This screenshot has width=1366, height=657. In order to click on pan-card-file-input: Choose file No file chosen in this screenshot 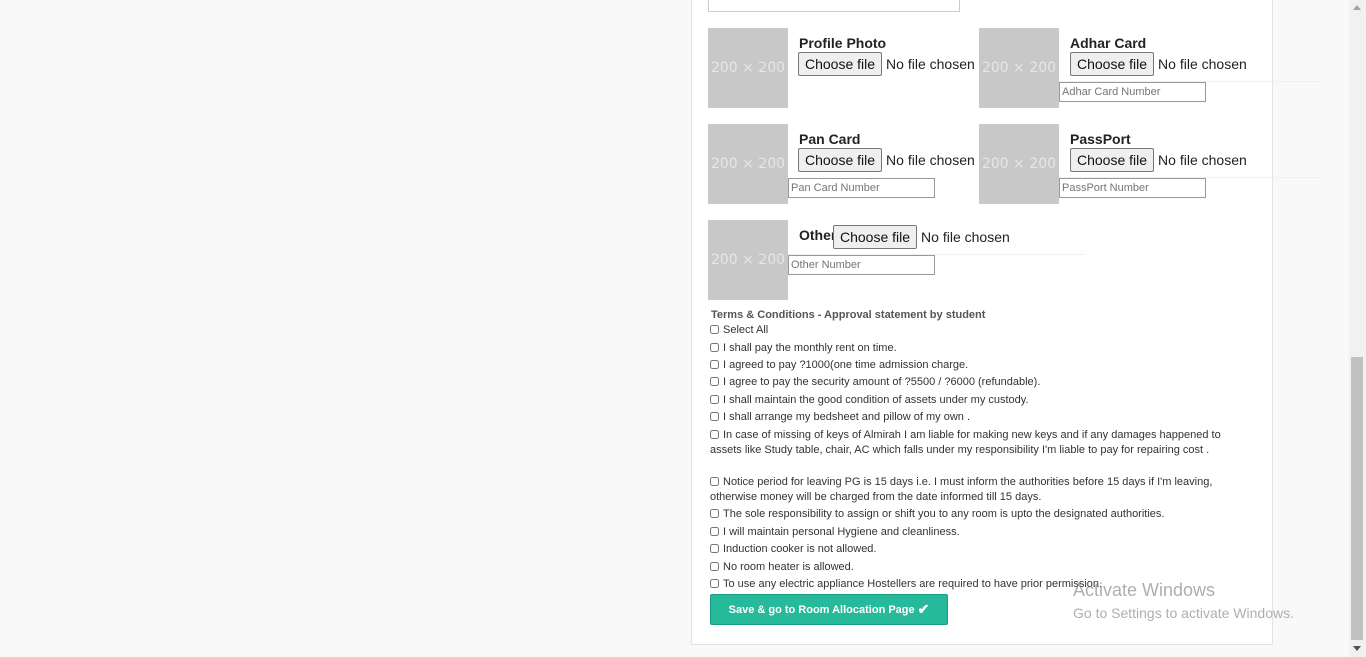, I will do `click(886, 160)`.